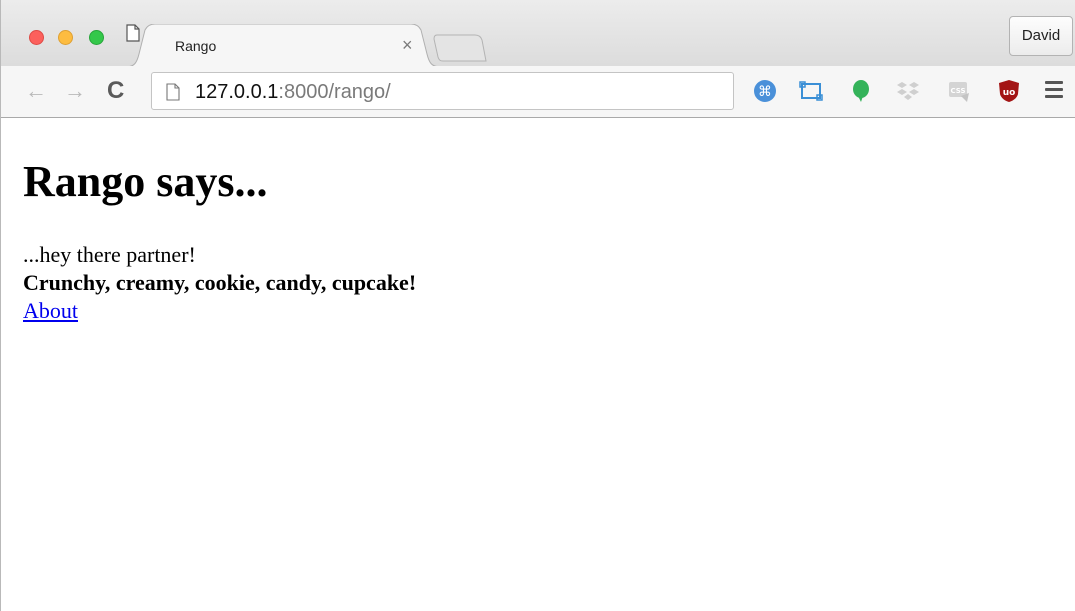  What do you see at coordinates (36, 37) in the screenshot?
I see `window-close-button` at bounding box center [36, 37].